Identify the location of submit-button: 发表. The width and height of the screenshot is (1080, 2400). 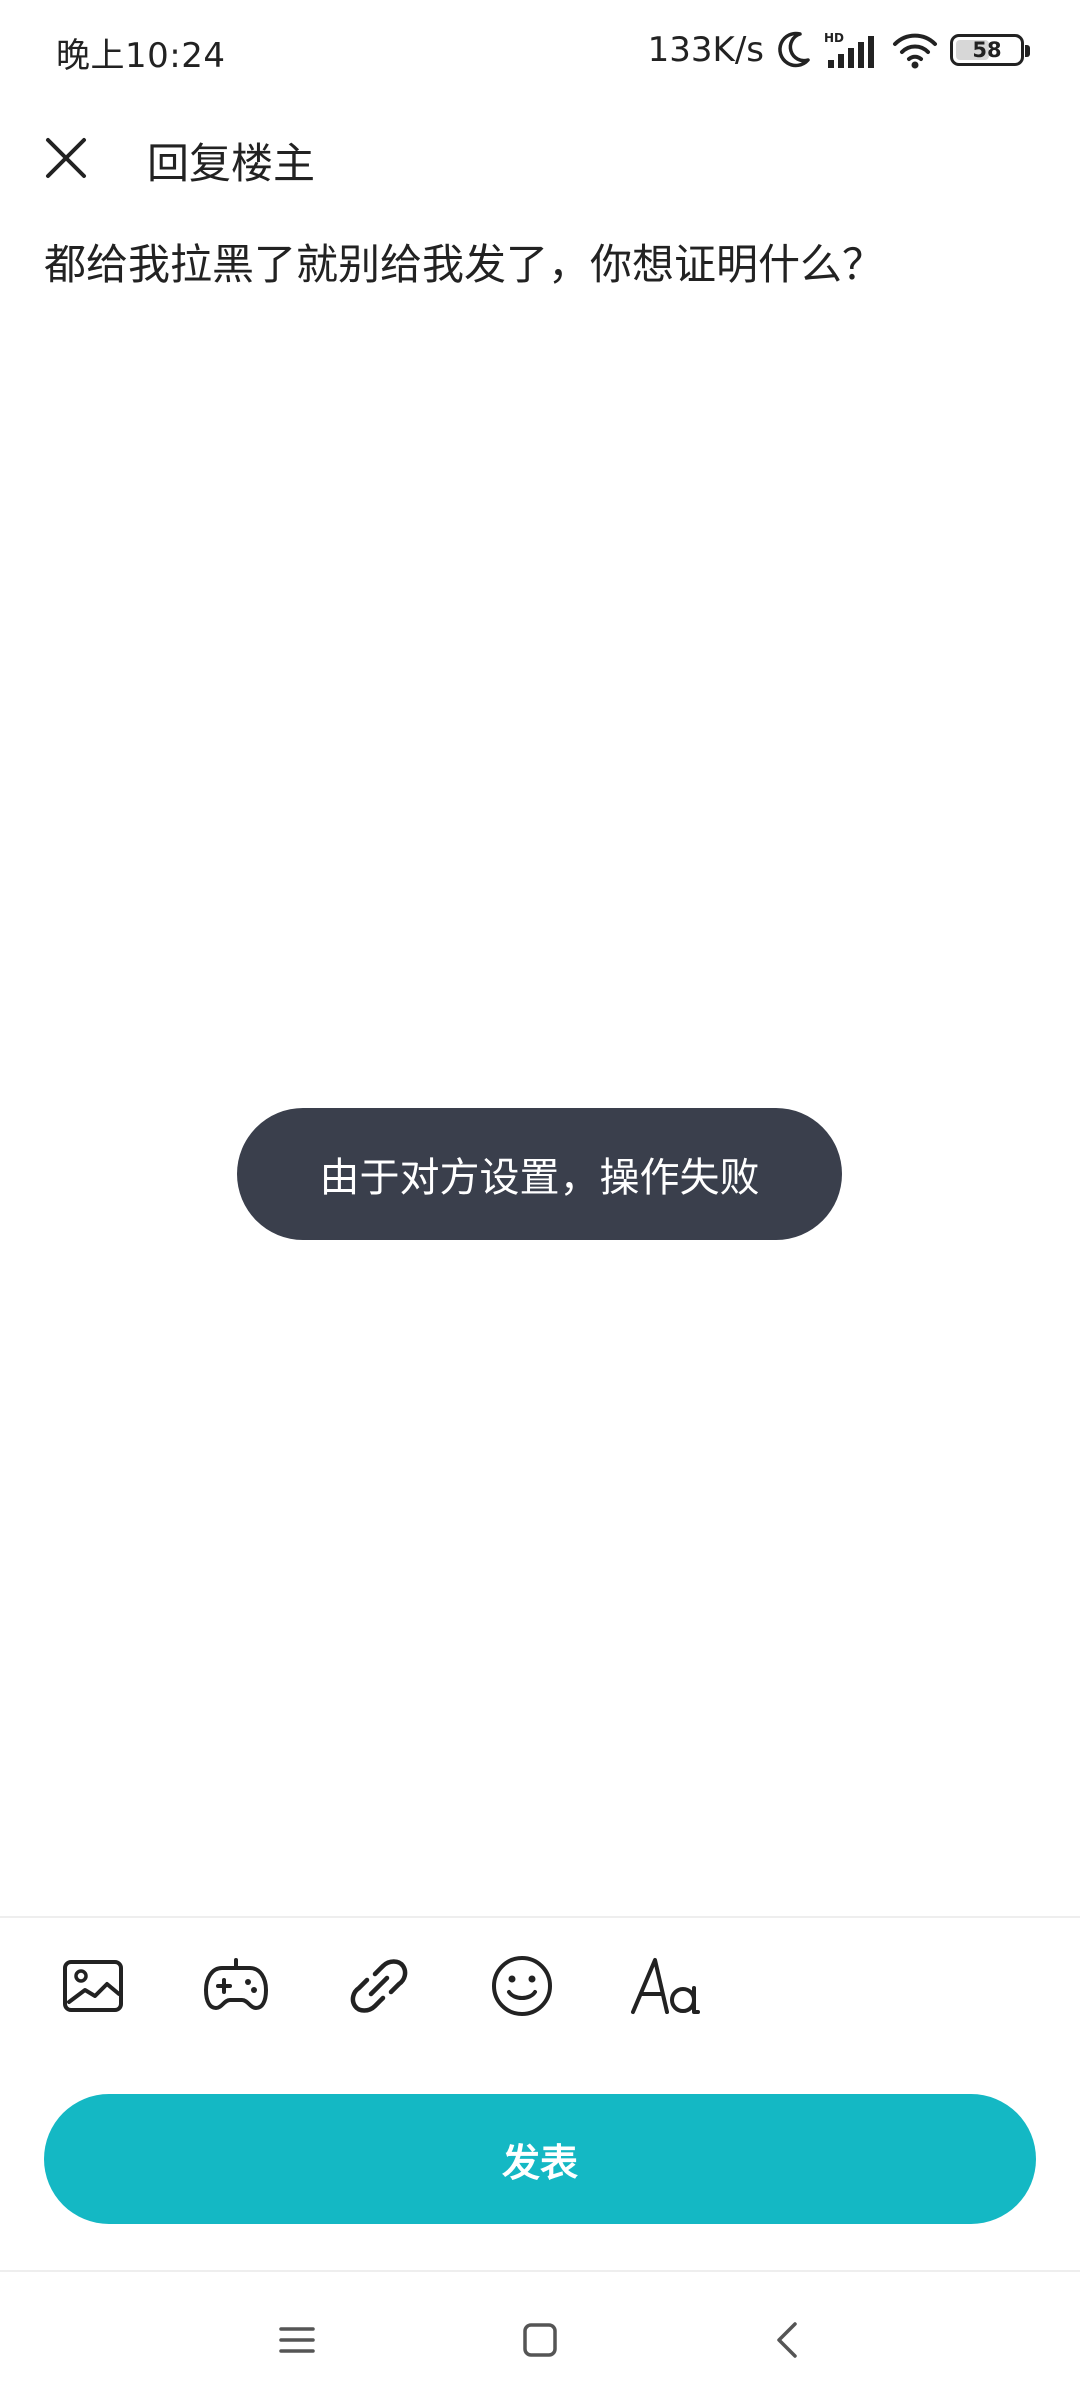
(540, 2159).